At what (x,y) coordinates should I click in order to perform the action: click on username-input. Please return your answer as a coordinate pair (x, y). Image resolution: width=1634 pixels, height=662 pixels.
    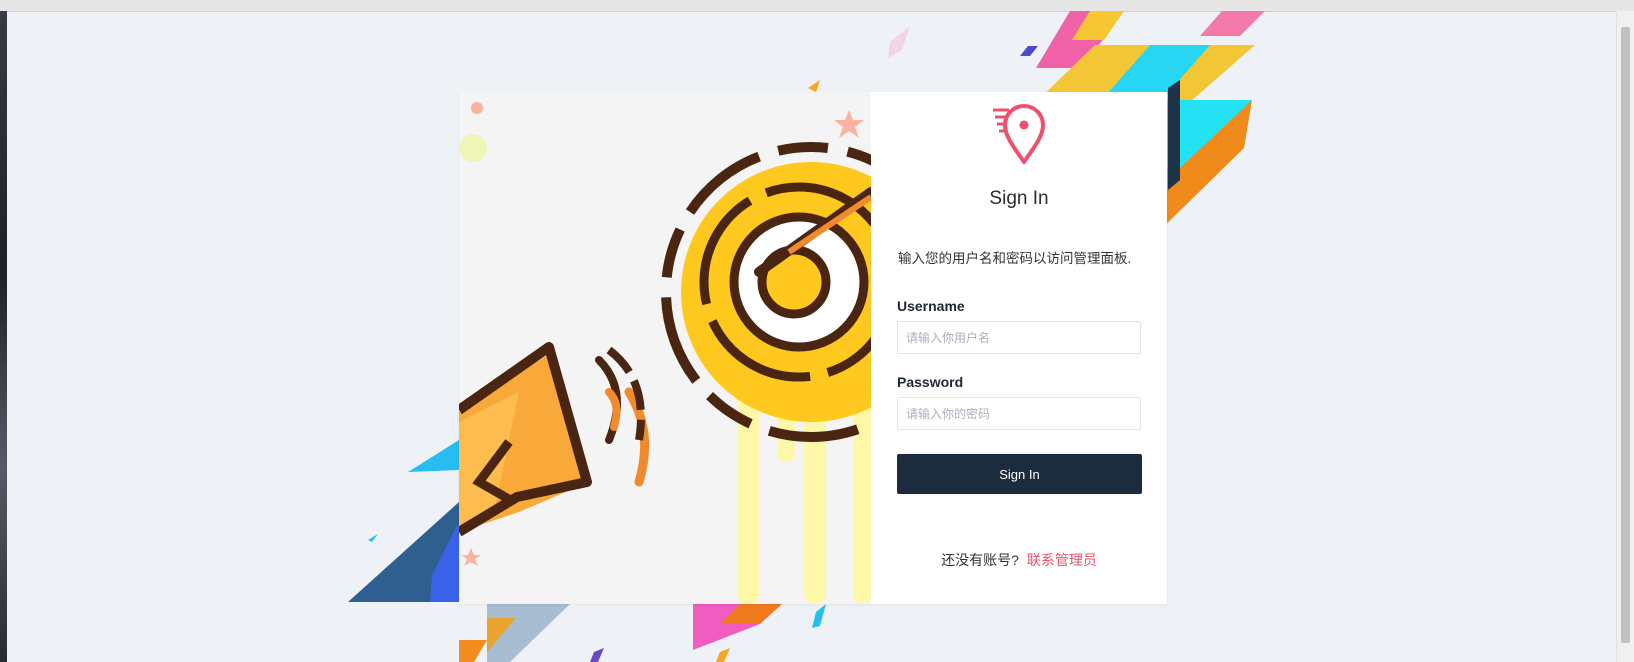
    Looking at the image, I should click on (1019, 337).